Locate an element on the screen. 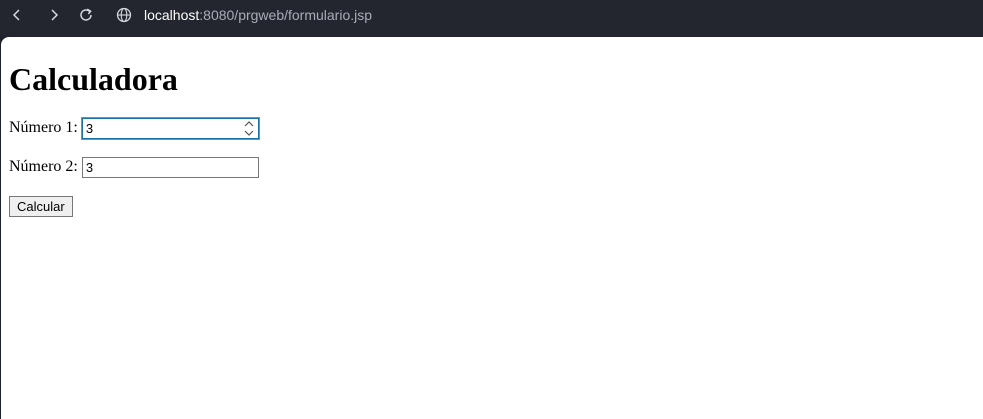  globe-icon is located at coordinates (124, 15).